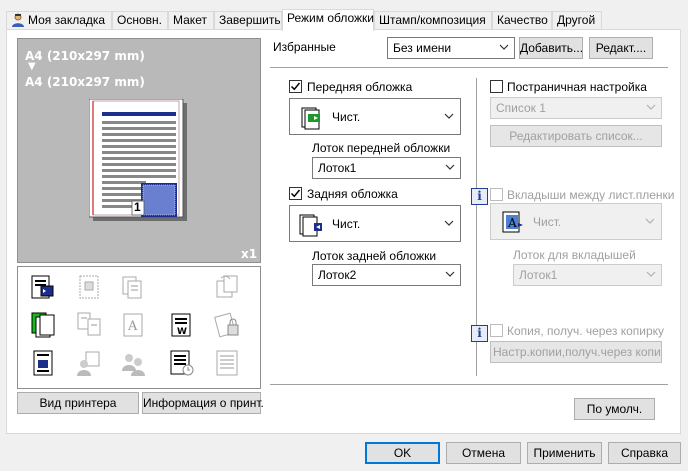  I want to click on tab-finish: Завершить, so click(248, 20).